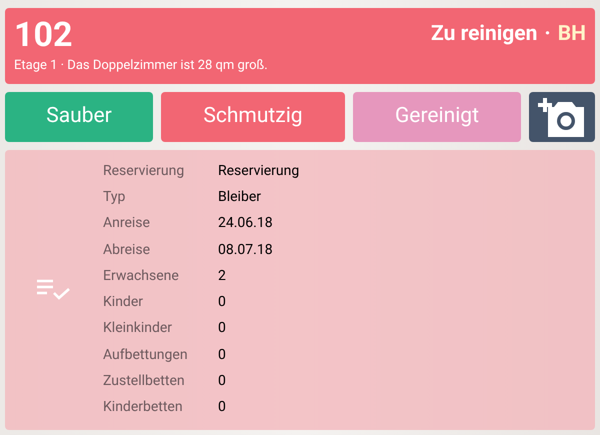  Describe the element at coordinates (222, 276) in the screenshot. I see `detail-value: 2` at that location.